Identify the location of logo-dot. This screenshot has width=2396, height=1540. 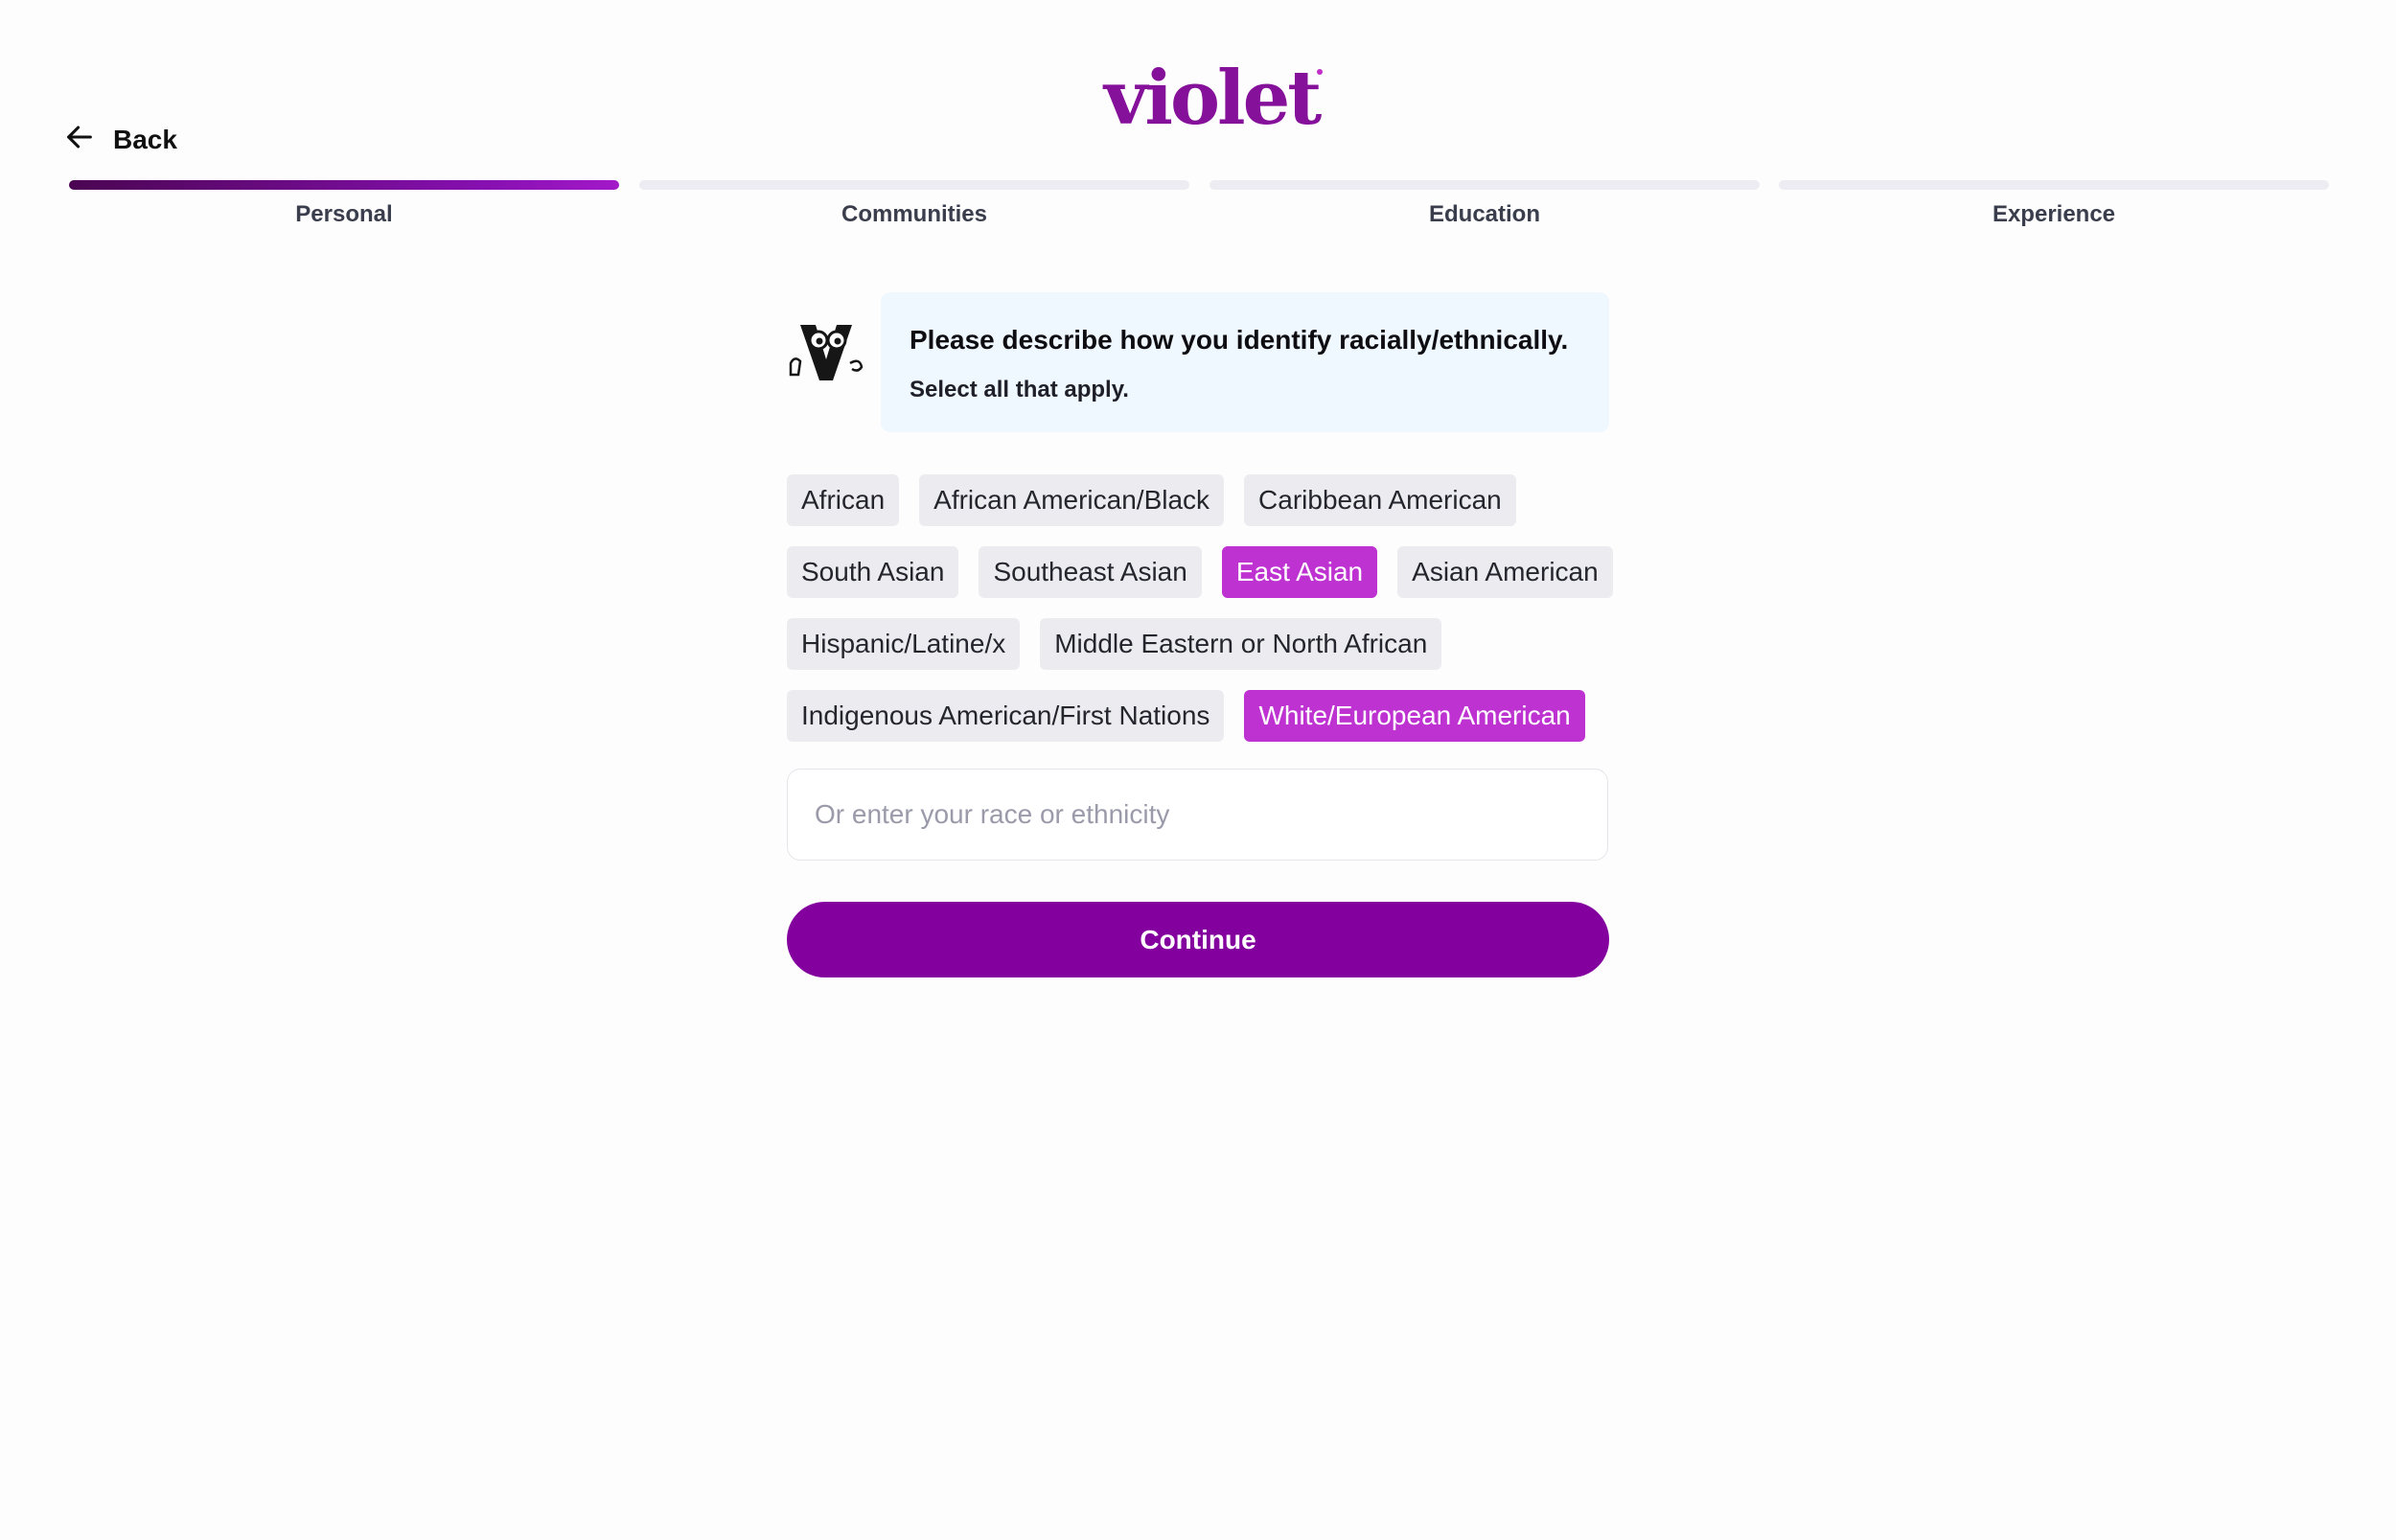
(1320, 72).